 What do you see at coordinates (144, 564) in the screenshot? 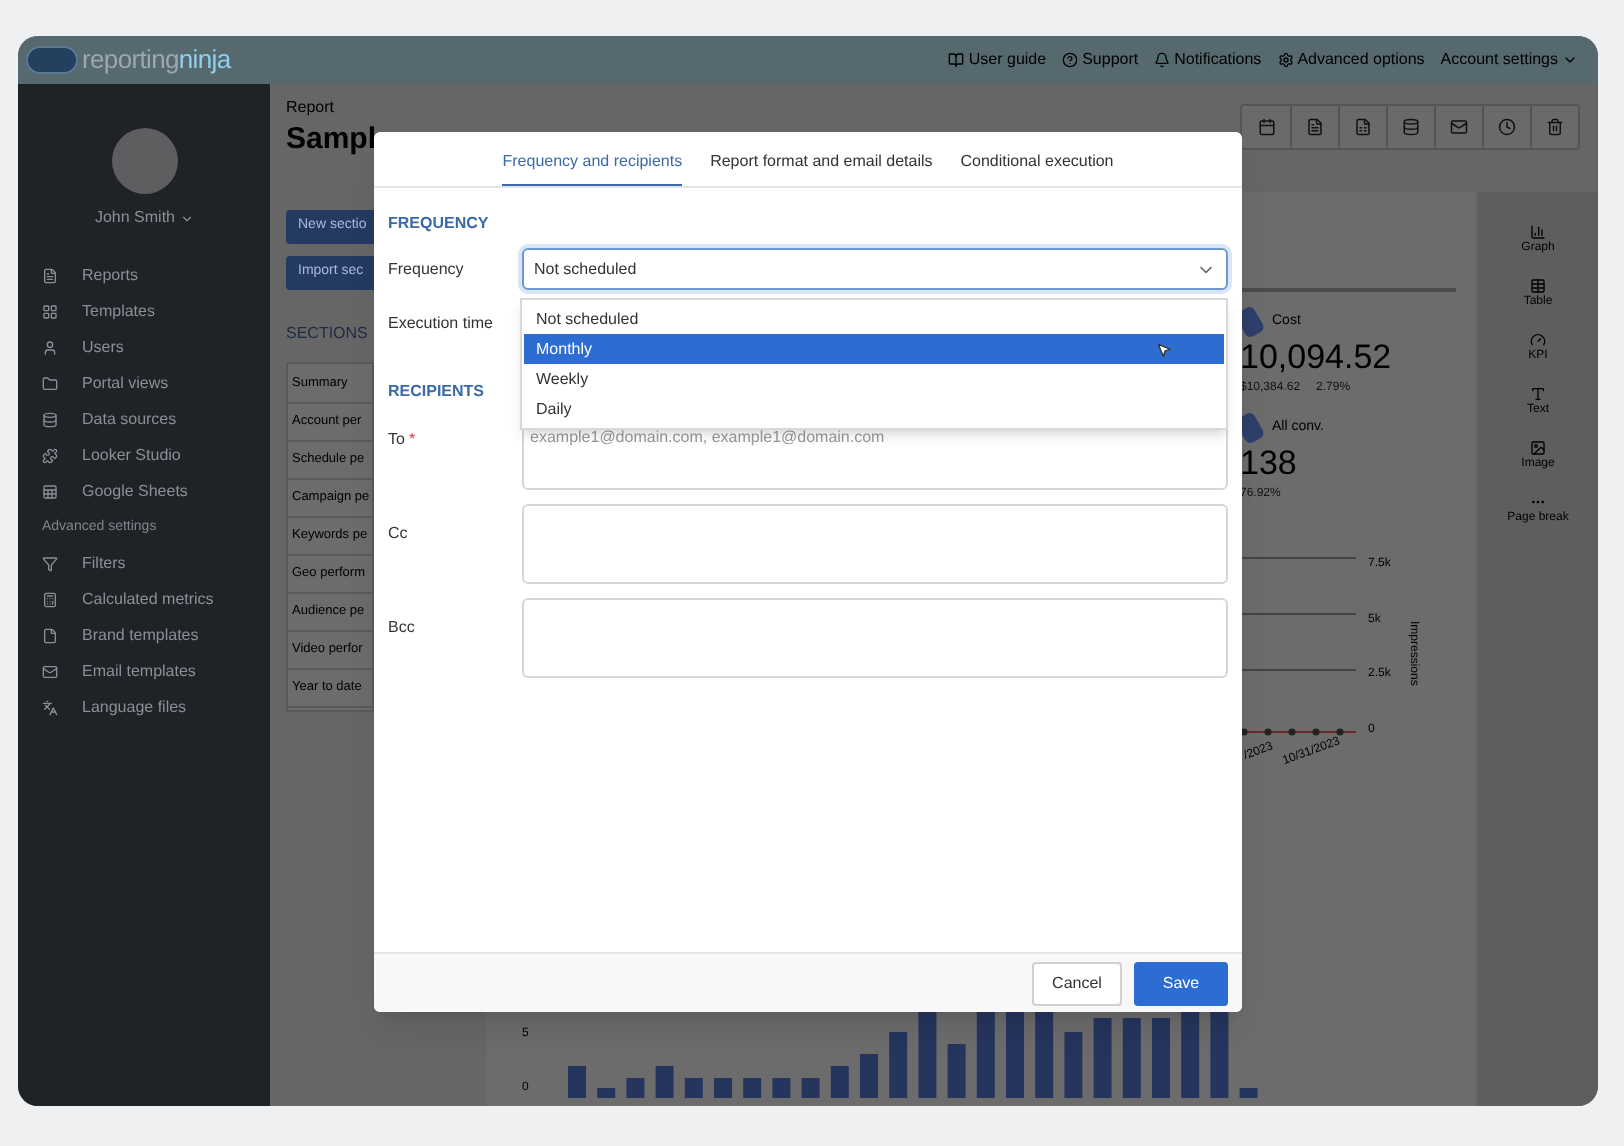
I see `sidebar-item: Filters` at bounding box center [144, 564].